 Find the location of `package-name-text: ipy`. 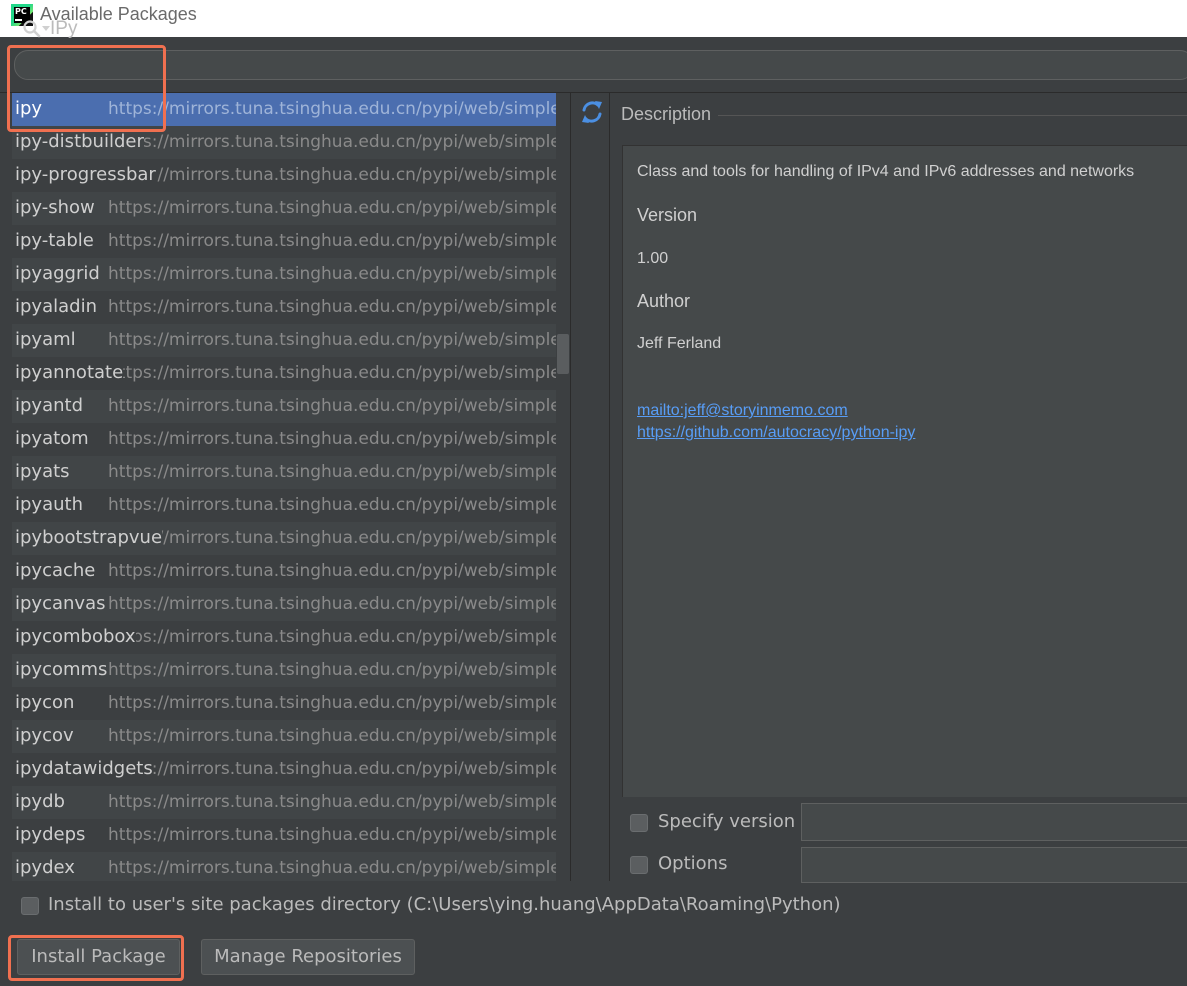

package-name-text: ipy is located at coordinates (29, 108).